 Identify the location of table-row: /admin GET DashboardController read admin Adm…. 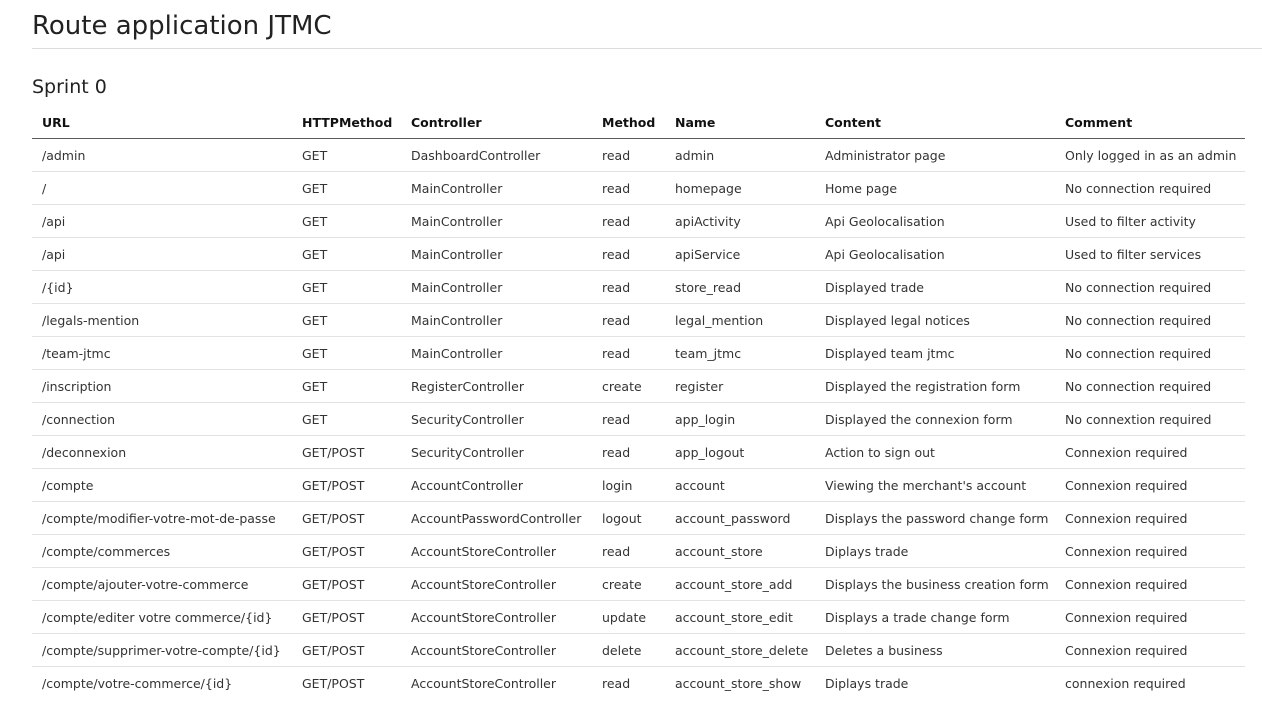
(638, 155).